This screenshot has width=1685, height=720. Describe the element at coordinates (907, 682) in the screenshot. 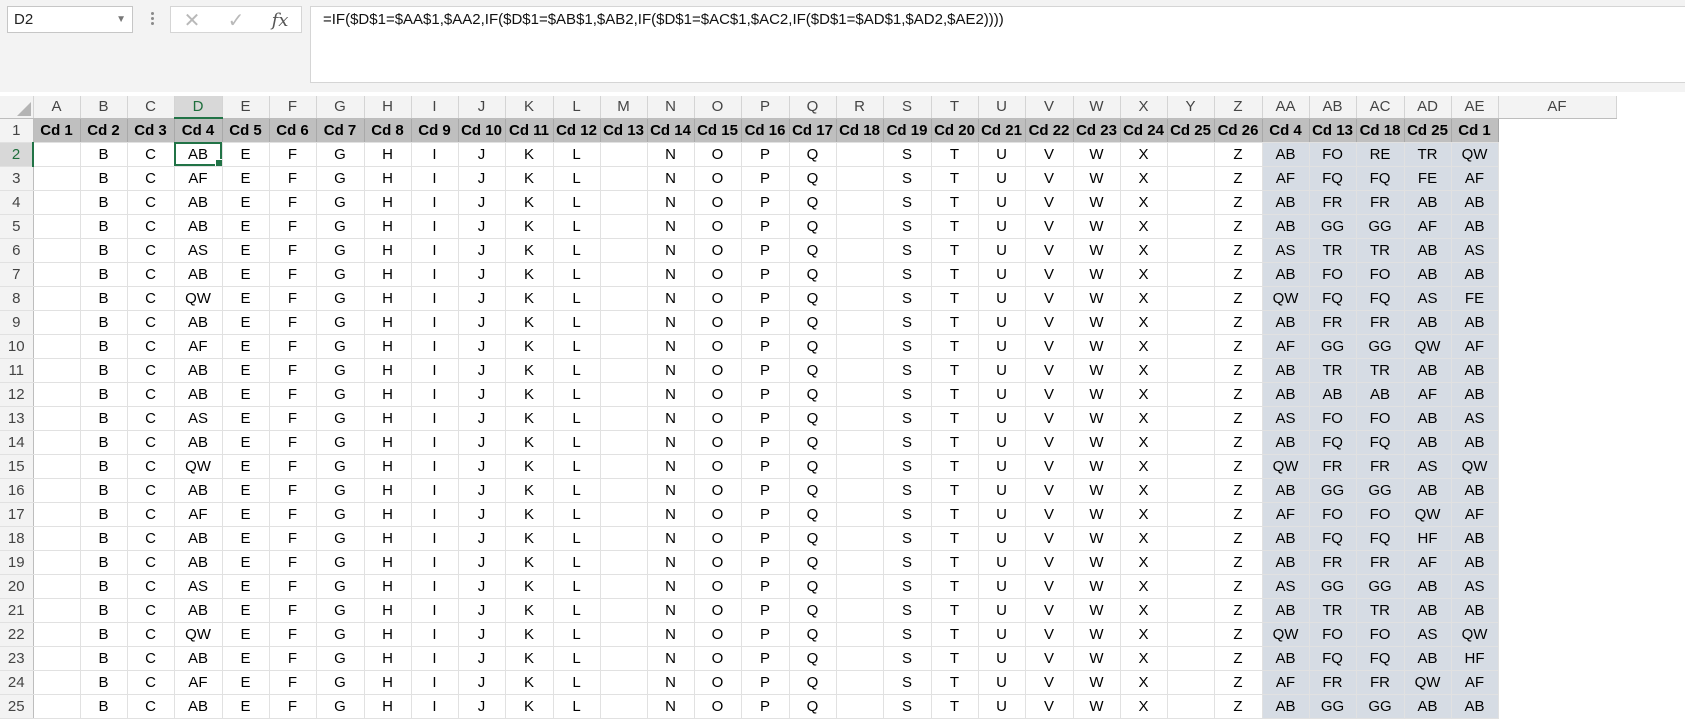

I see `cell-s24: S` at that location.